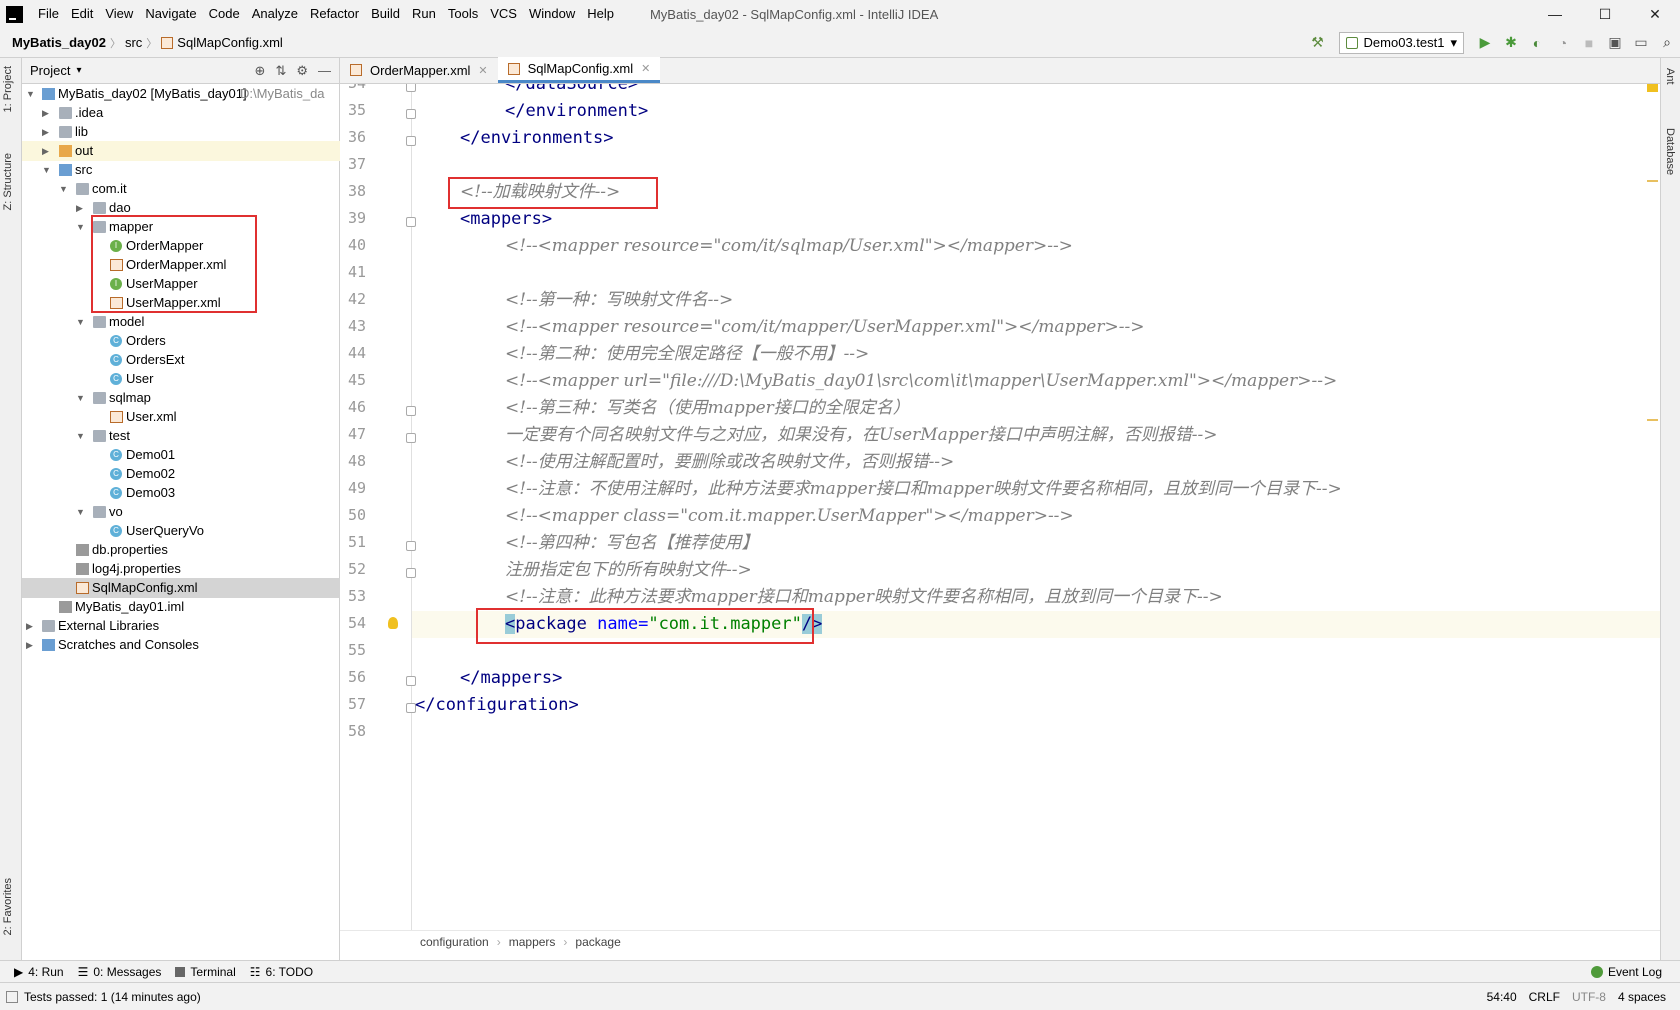 Image resolution: width=1680 pixels, height=1010 pixels. What do you see at coordinates (1401, 42) in the screenshot?
I see `run-config-selector: Demo03.test1 ▾` at bounding box center [1401, 42].